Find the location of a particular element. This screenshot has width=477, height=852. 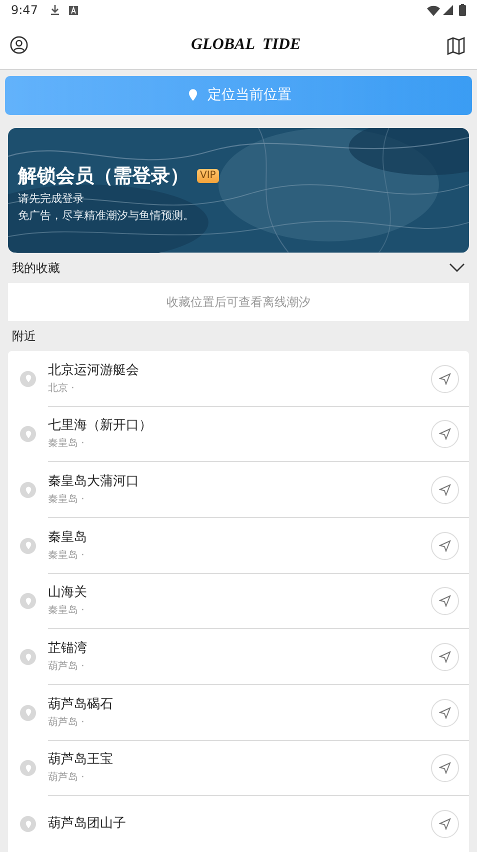

empty-favorites-text: 收藏位置后可查看离线潮汐 is located at coordinates (238, 302).